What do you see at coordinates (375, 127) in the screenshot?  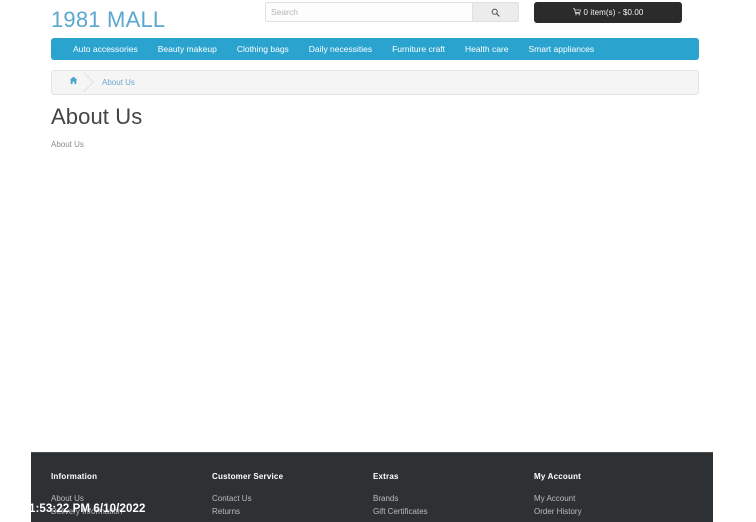 I see `main-content: About Us About Us` at bounding box center [375, 127].